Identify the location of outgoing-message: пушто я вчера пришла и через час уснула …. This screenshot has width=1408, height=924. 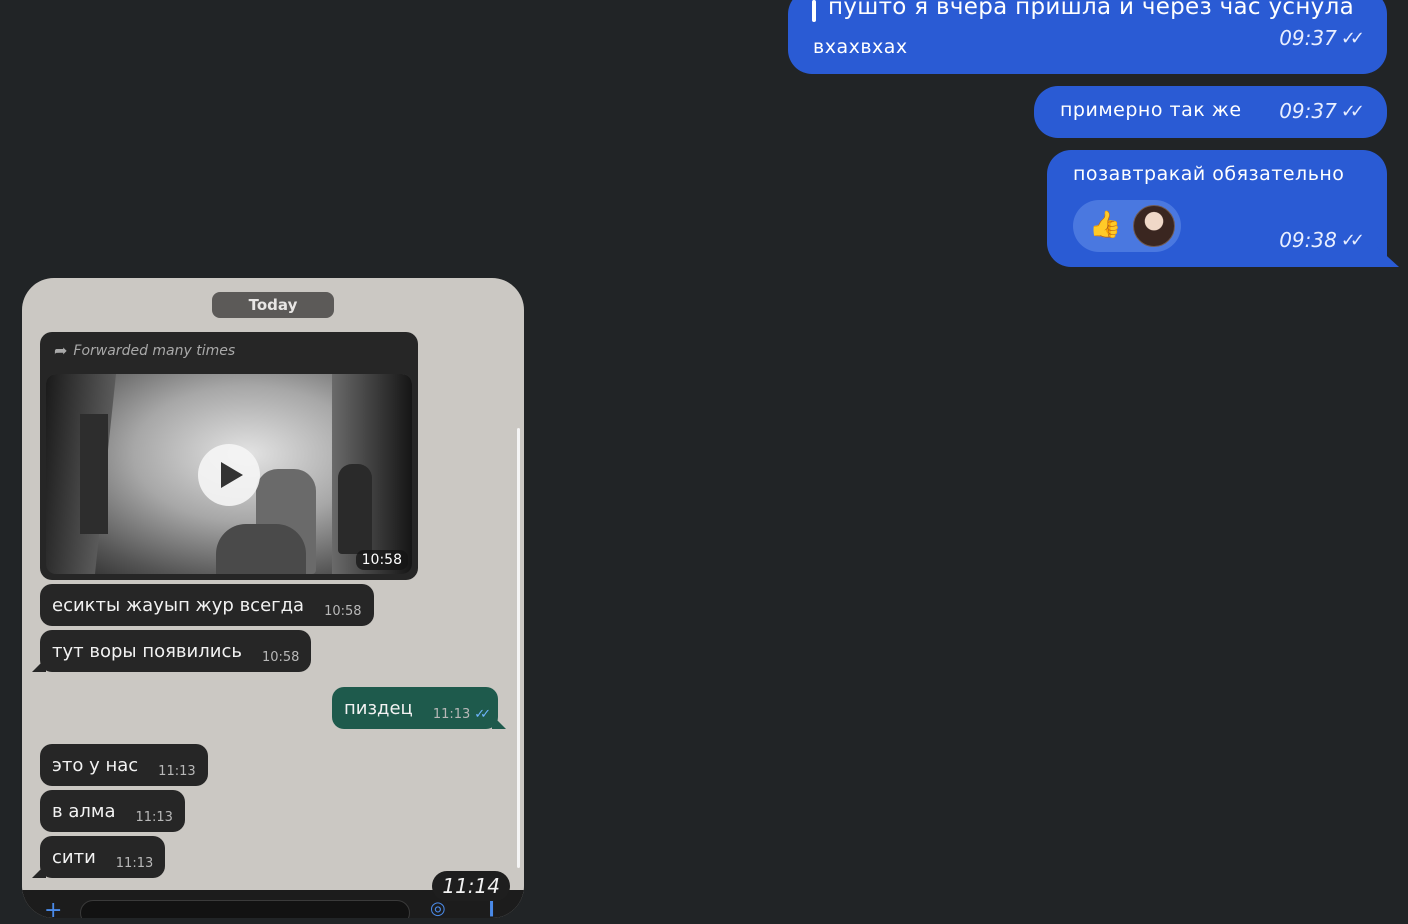
(1087, 37).